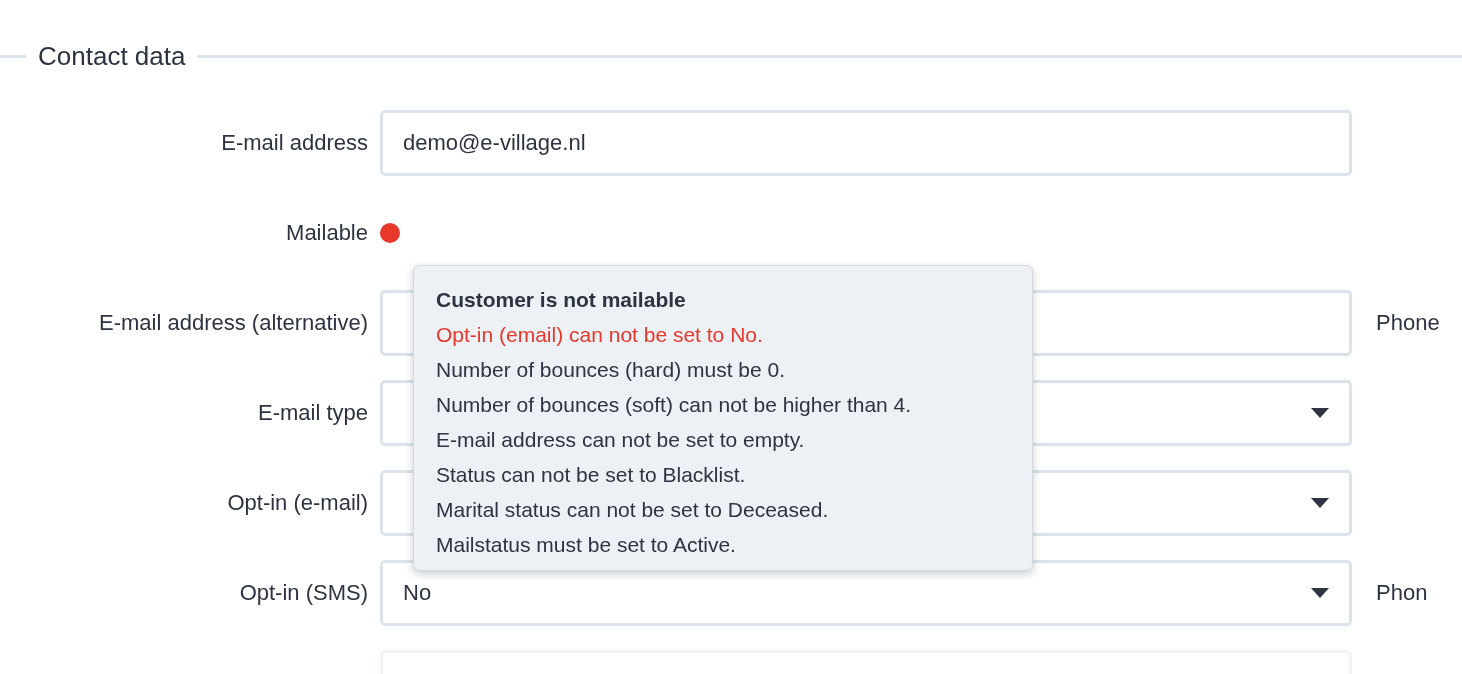 The height and width of the screenshot is (674, 1462). What do you see at coordinates (1401, 593) in the screenshot?
I see `field-label: Phon` at bounding box center [1401, 593].